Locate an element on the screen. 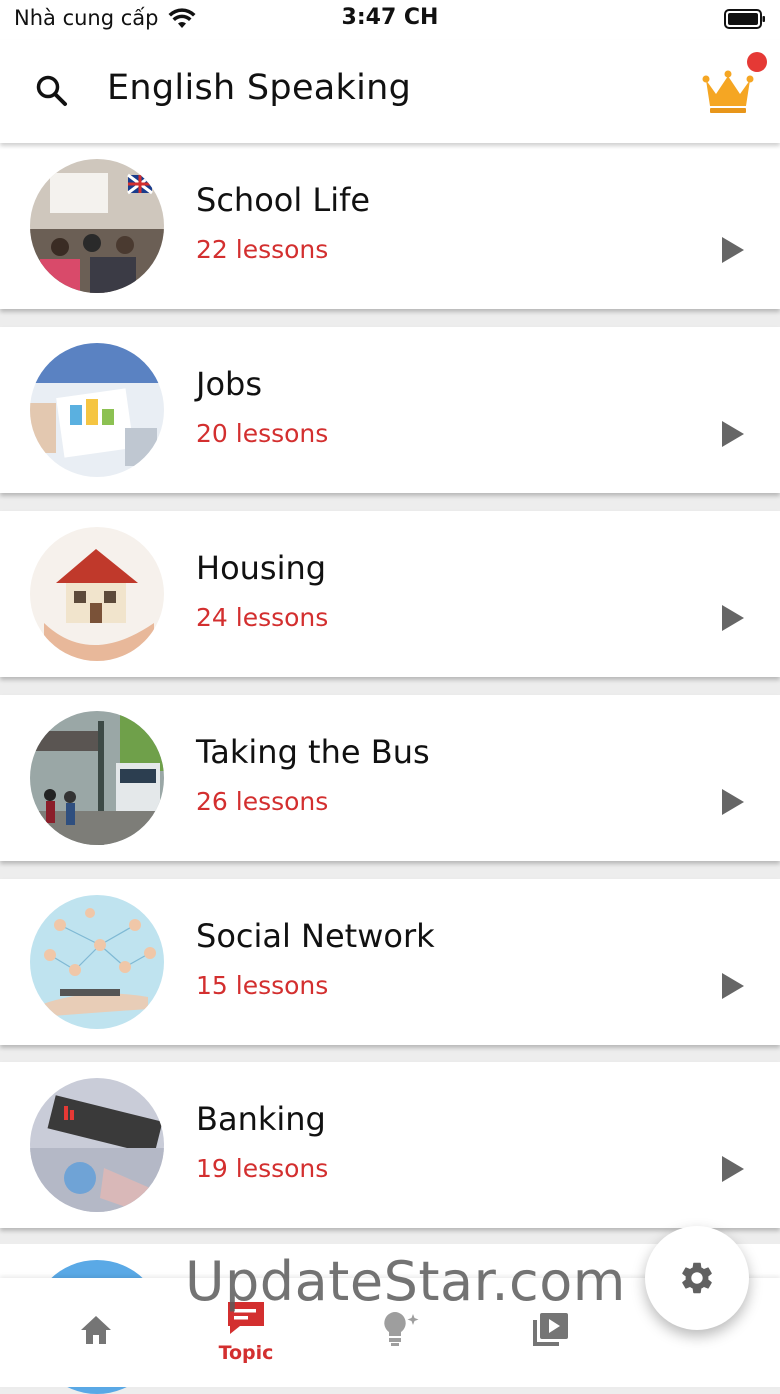 This screenshot has width=780, height=1394. social-network-image is located at coordinates (97, 962).